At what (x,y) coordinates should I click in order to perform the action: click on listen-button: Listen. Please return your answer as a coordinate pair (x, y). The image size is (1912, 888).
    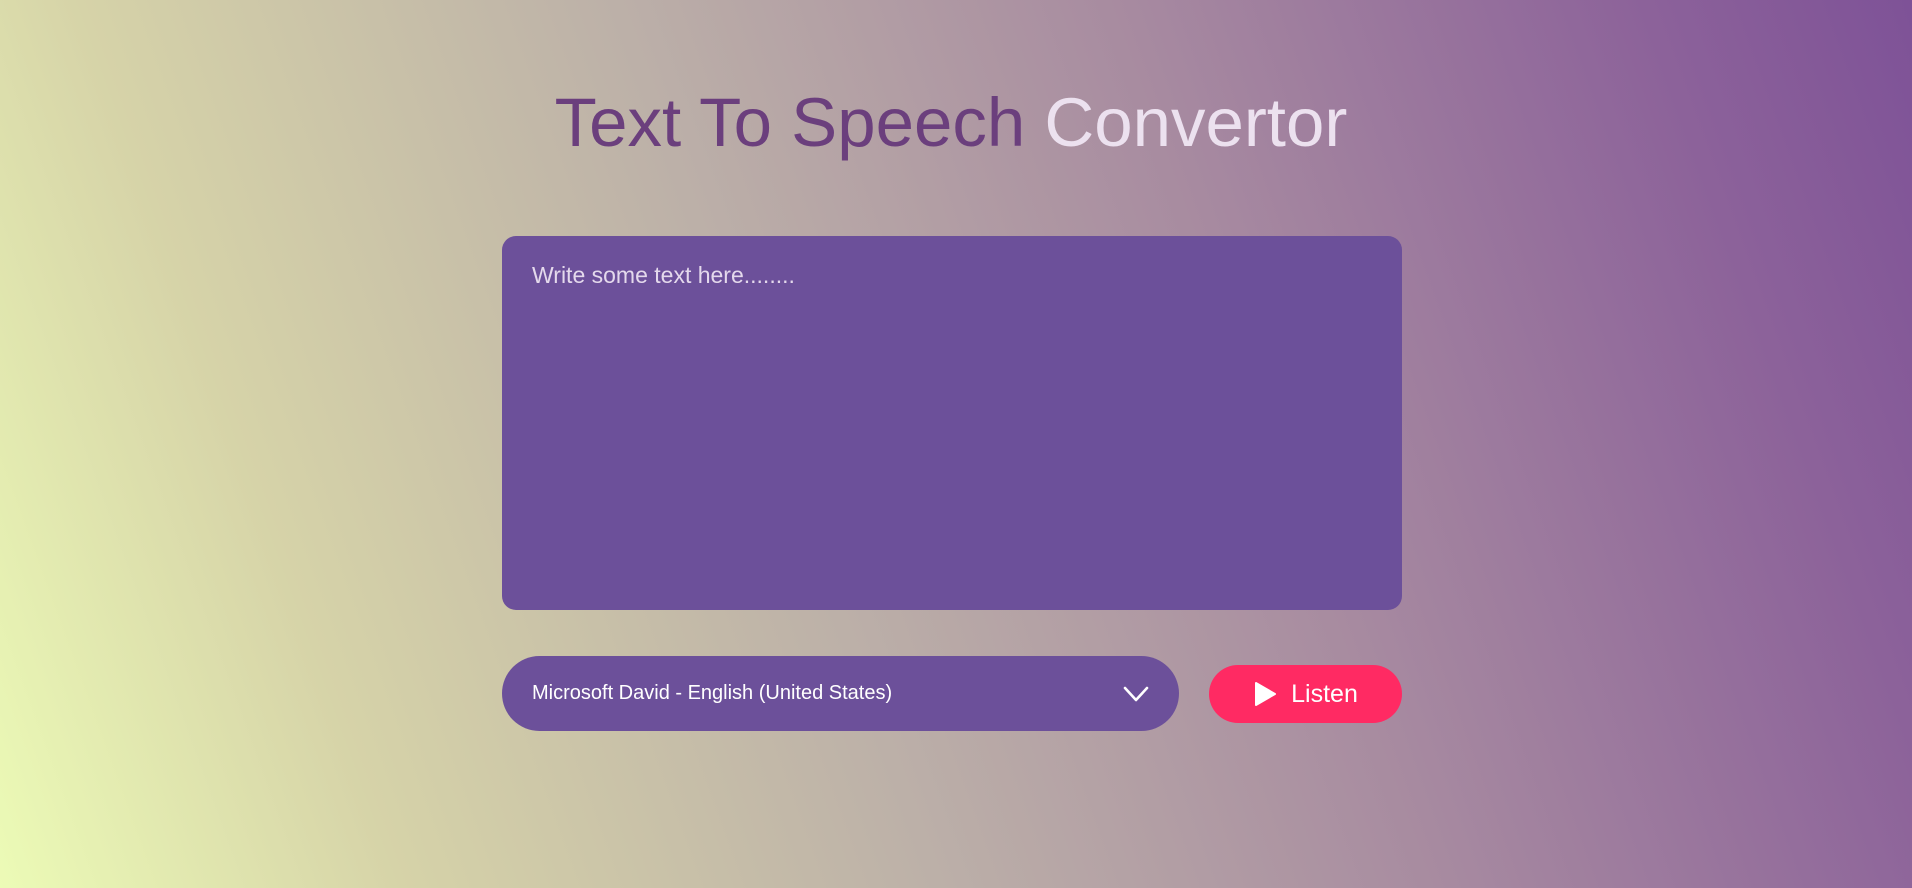
    Looking at the image, I should click on (1305, 694).